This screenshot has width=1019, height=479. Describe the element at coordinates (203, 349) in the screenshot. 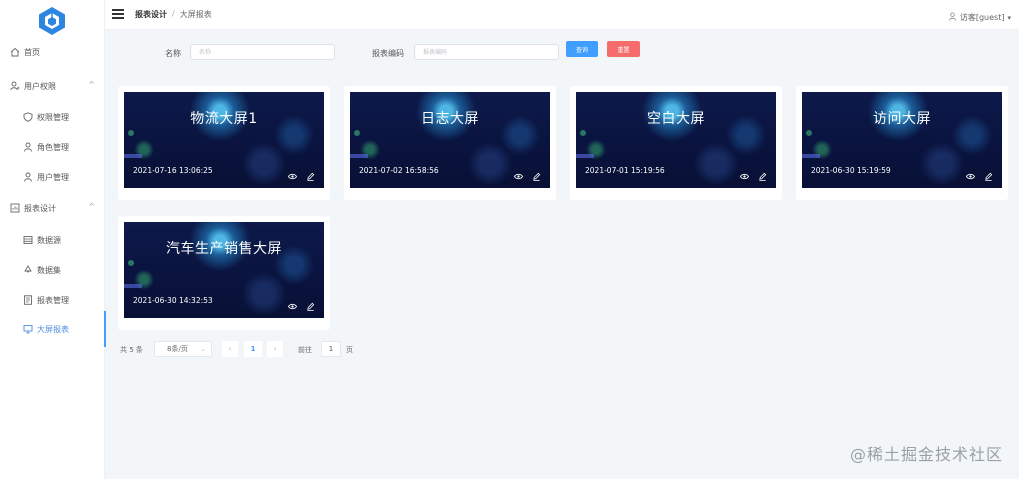

I see `chevron-down-icon: ⌄` at that location.